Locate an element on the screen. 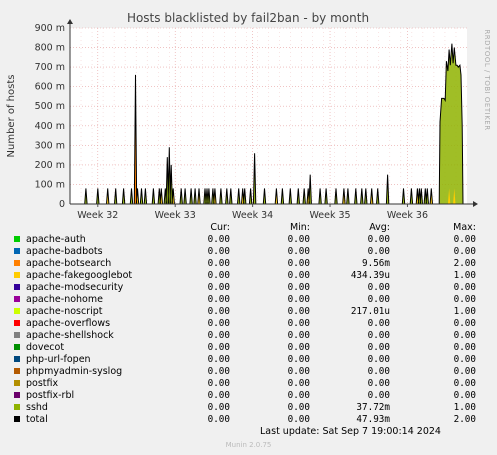  legend-row: apache-overflows 0.00 0.00 0.00 0.00 is located at coordinates (248, 324).